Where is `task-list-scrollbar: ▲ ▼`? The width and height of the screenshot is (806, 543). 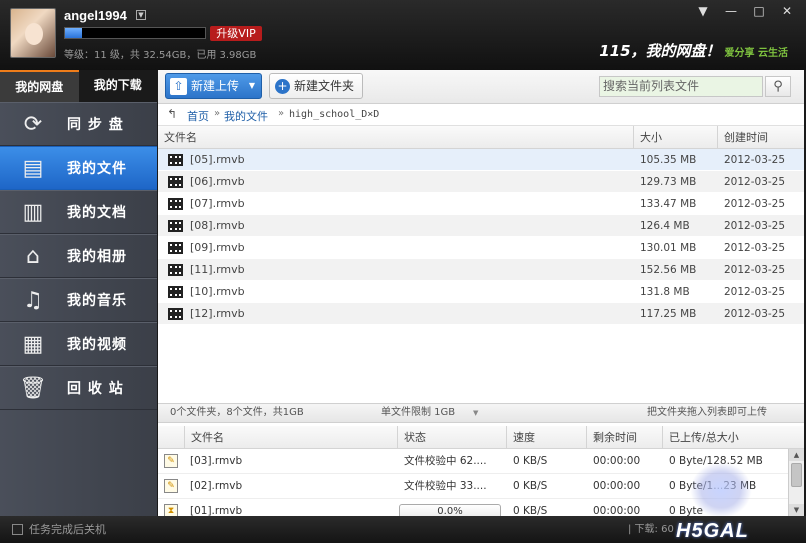
task-list-scrollbar: ▲ ▼ is located at coordinates (796, 482).